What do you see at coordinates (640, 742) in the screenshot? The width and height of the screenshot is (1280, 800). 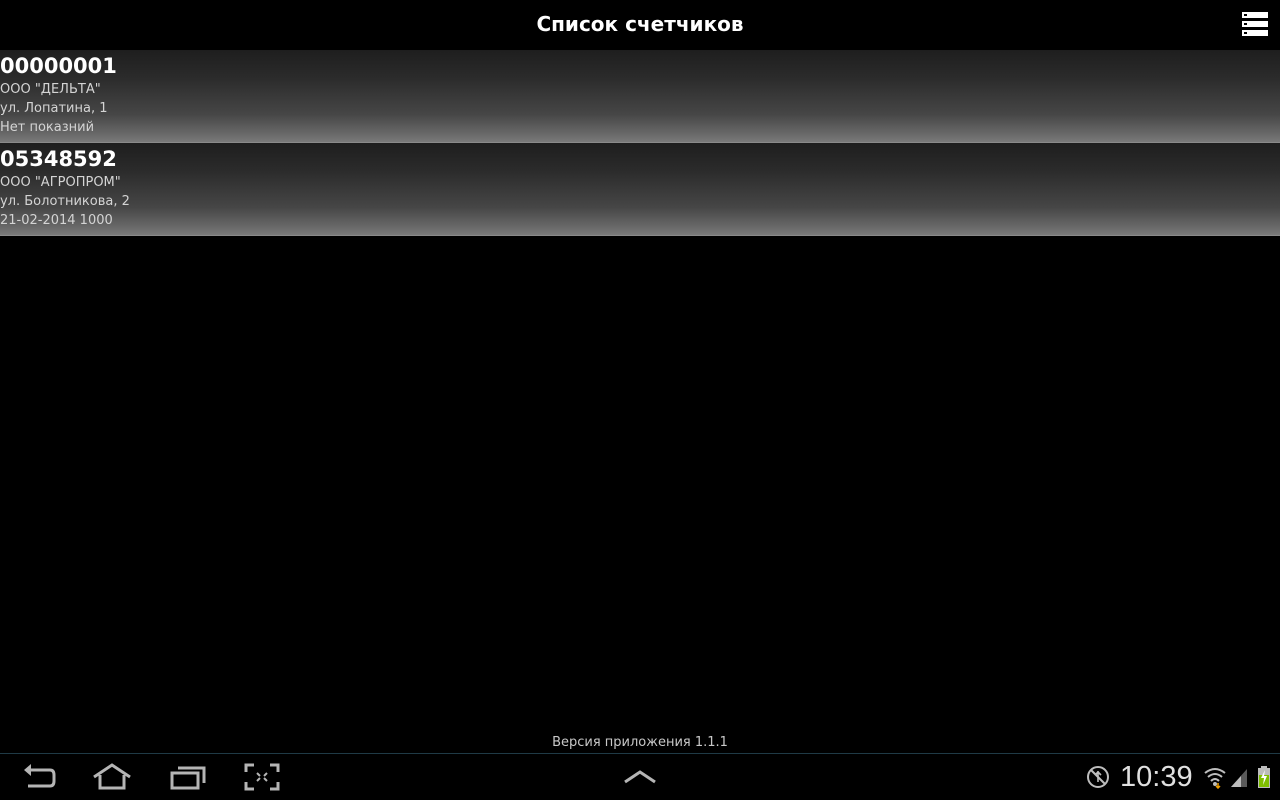 I see `app-version: Версия приложения 1.1.1` at bounding box center [640, 742].